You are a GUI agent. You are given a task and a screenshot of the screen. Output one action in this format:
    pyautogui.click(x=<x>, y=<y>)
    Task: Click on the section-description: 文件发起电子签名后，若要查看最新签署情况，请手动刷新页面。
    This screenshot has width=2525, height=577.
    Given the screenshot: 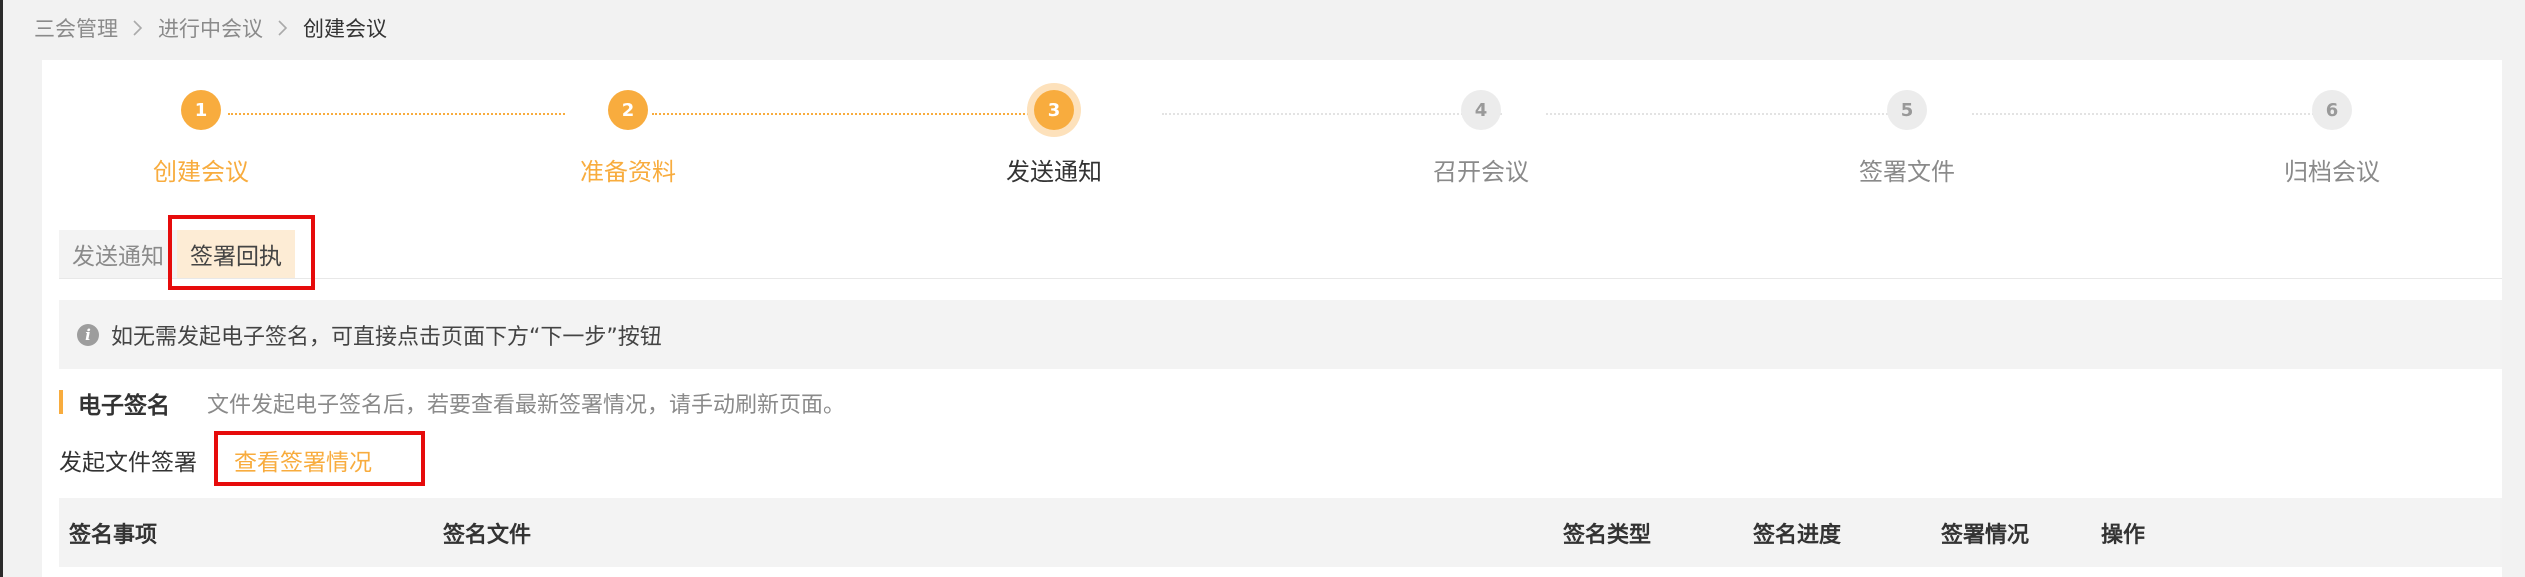 What is the action you would take?
    pyautogui.click(x=526, y=405)
    